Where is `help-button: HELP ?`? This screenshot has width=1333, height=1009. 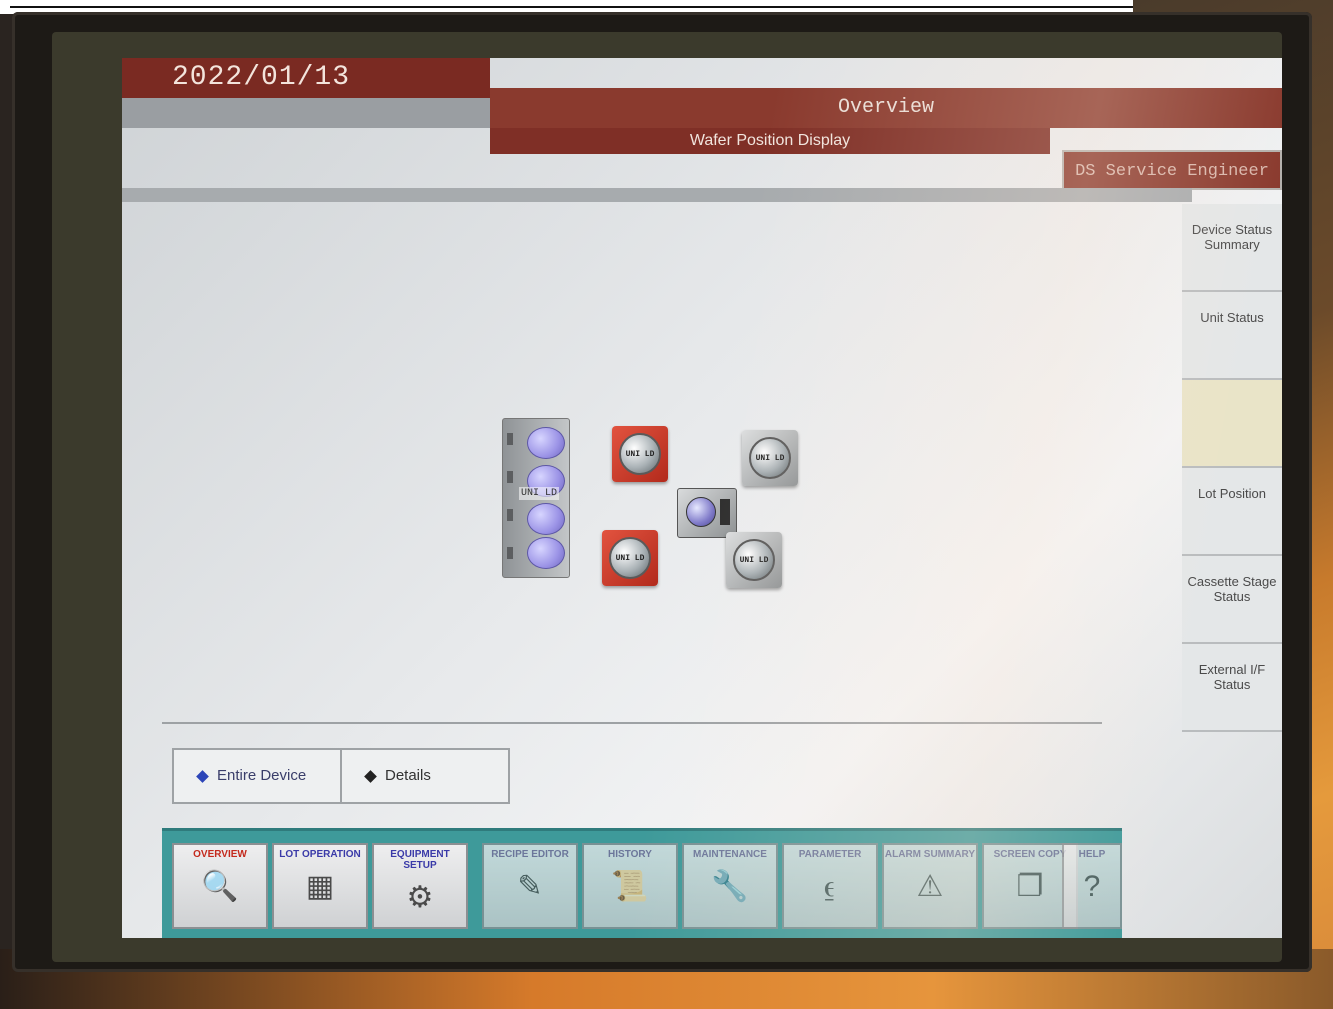 help-button: HELP ? is located at coordinates (1092, 886).